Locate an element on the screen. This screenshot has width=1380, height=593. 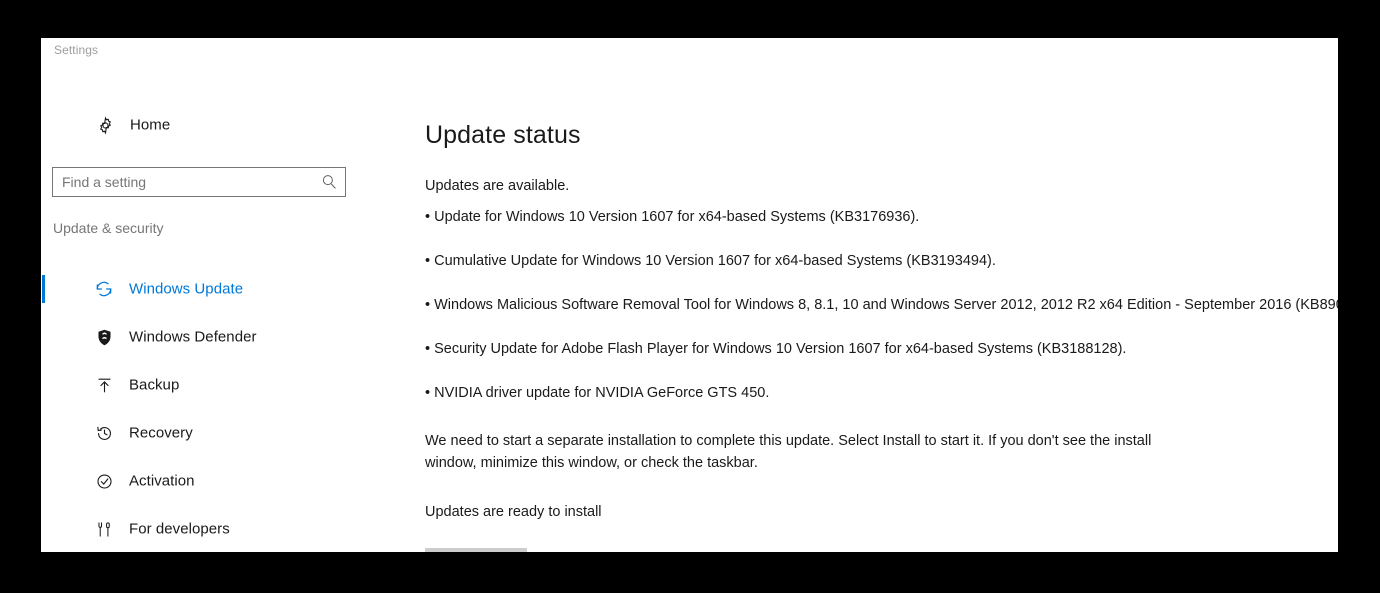
sidebar-item-home: Home is located at coordinates (212, 125).